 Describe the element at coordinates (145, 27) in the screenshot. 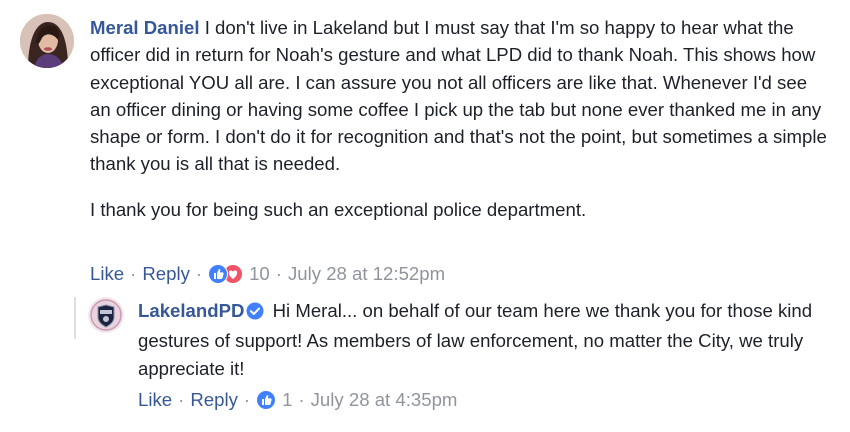

I see `comment-author-link: Meral Daniel` at that location.